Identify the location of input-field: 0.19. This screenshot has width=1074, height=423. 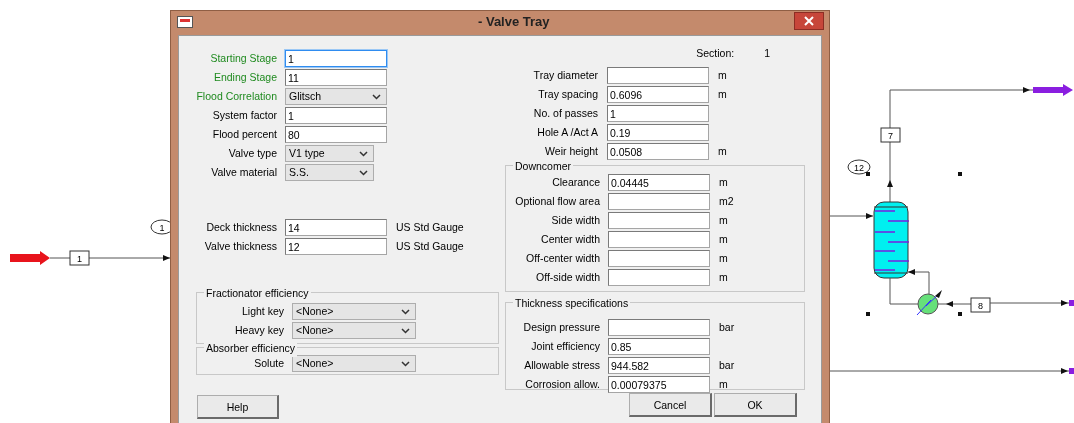
(658, 132).